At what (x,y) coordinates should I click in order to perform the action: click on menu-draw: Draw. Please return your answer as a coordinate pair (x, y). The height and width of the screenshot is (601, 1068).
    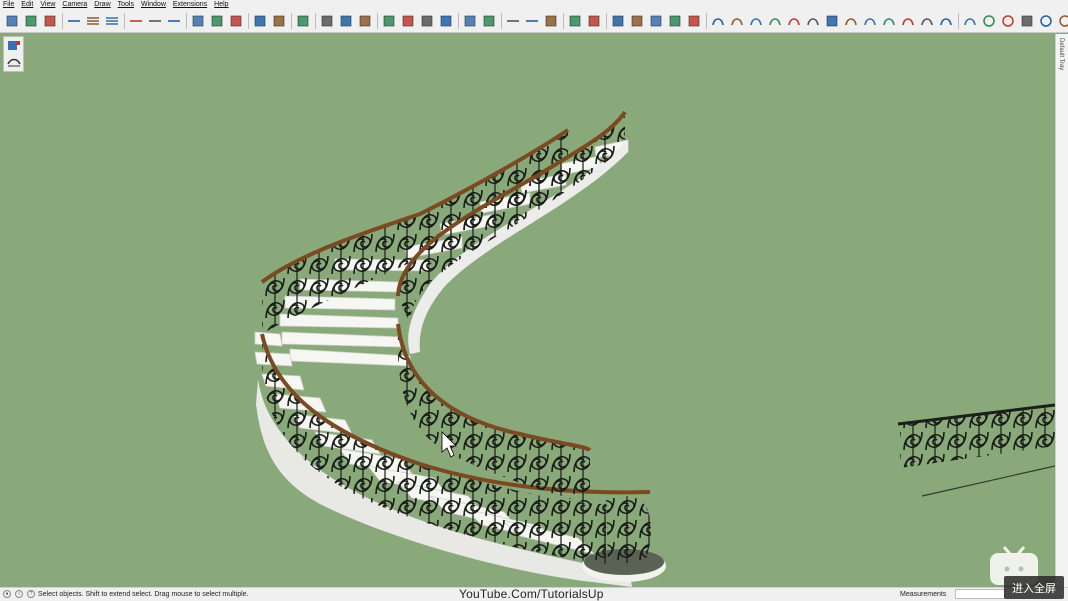
    Looking at the image, I should click on (102, 5).